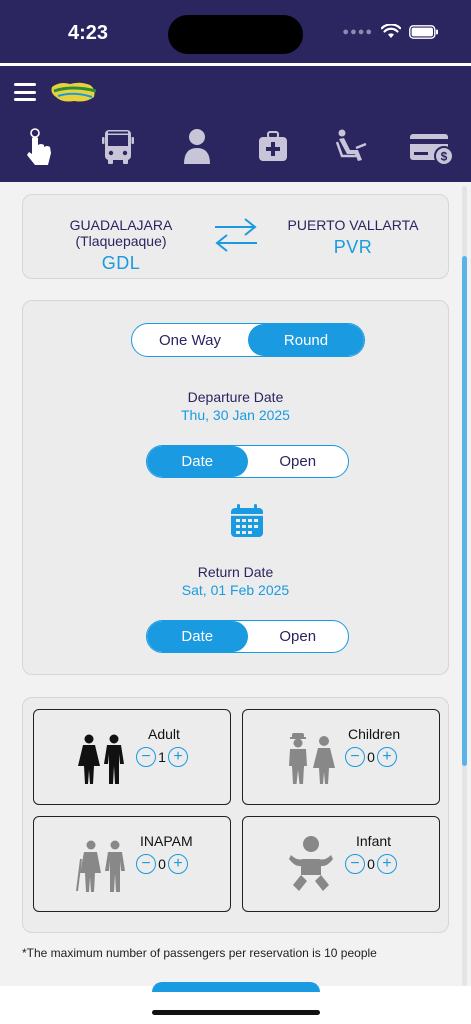  I want to click on status-icons: ●●●●, so click(390, 31).